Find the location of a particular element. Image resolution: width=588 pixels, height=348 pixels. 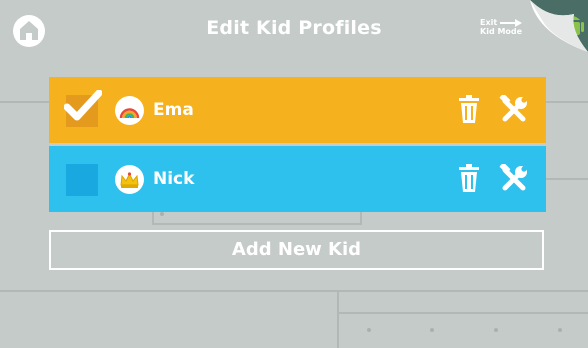

exit-label: Exit is located at coordinates (489, 22).